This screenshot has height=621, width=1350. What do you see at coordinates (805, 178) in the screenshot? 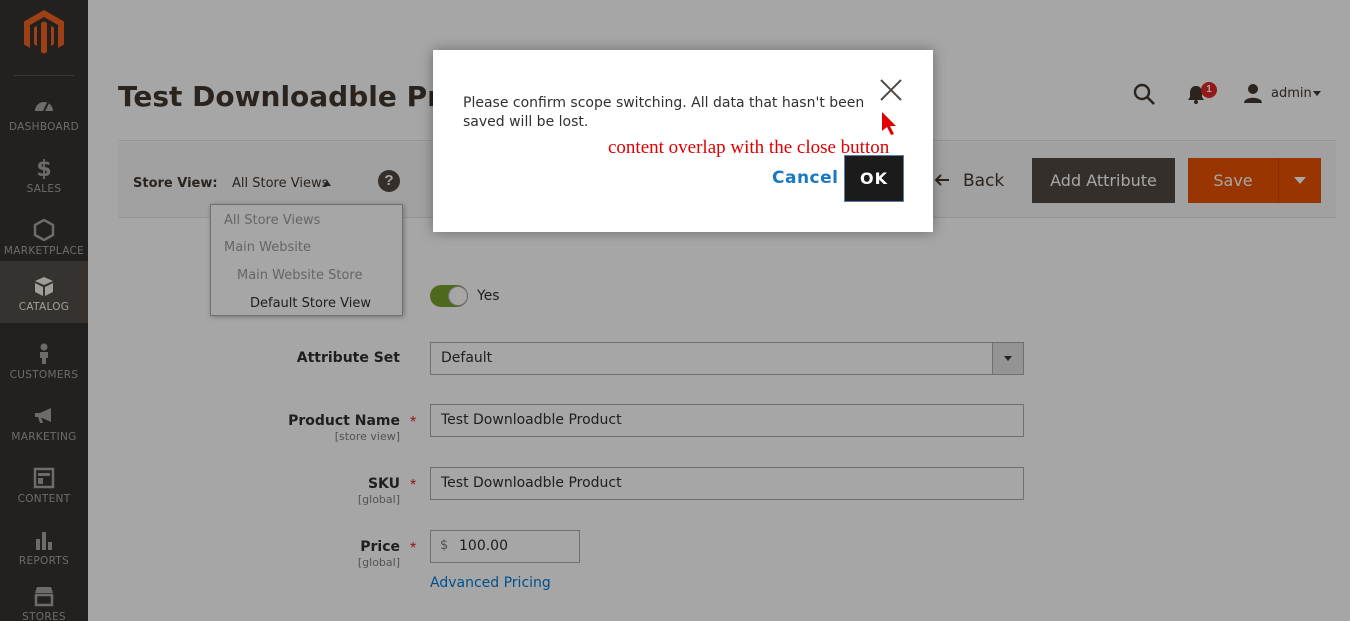
I see `cancel-button: Cancel` at bounding box center [805, 178].